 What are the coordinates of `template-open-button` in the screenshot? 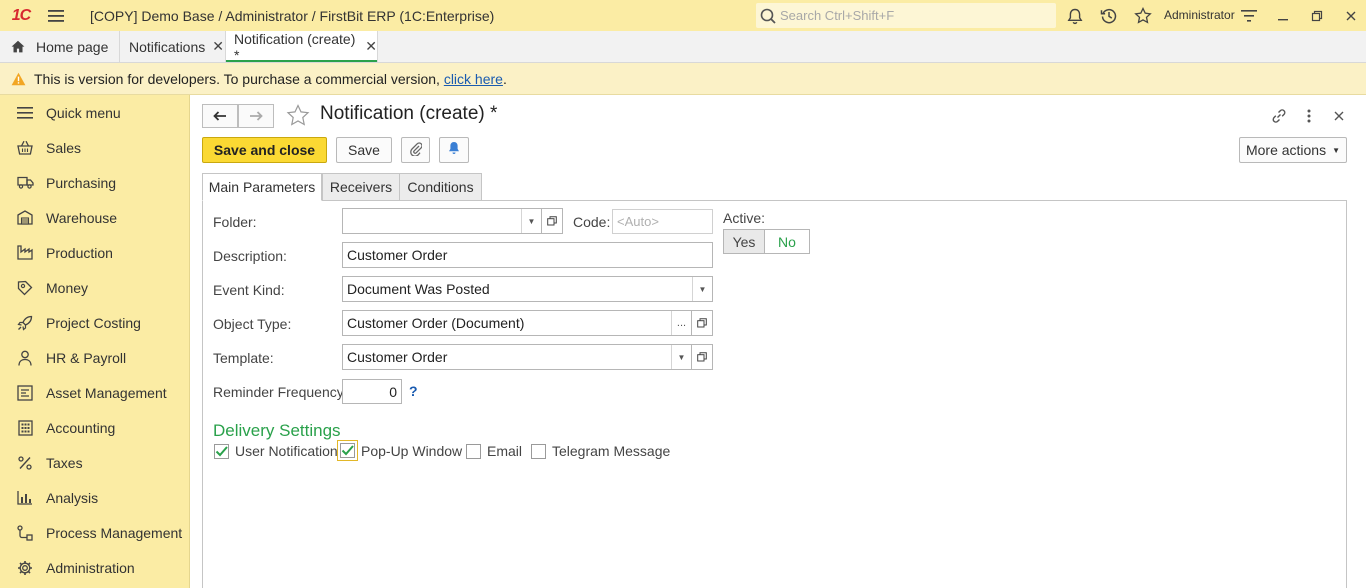 It's located at (702, 357).